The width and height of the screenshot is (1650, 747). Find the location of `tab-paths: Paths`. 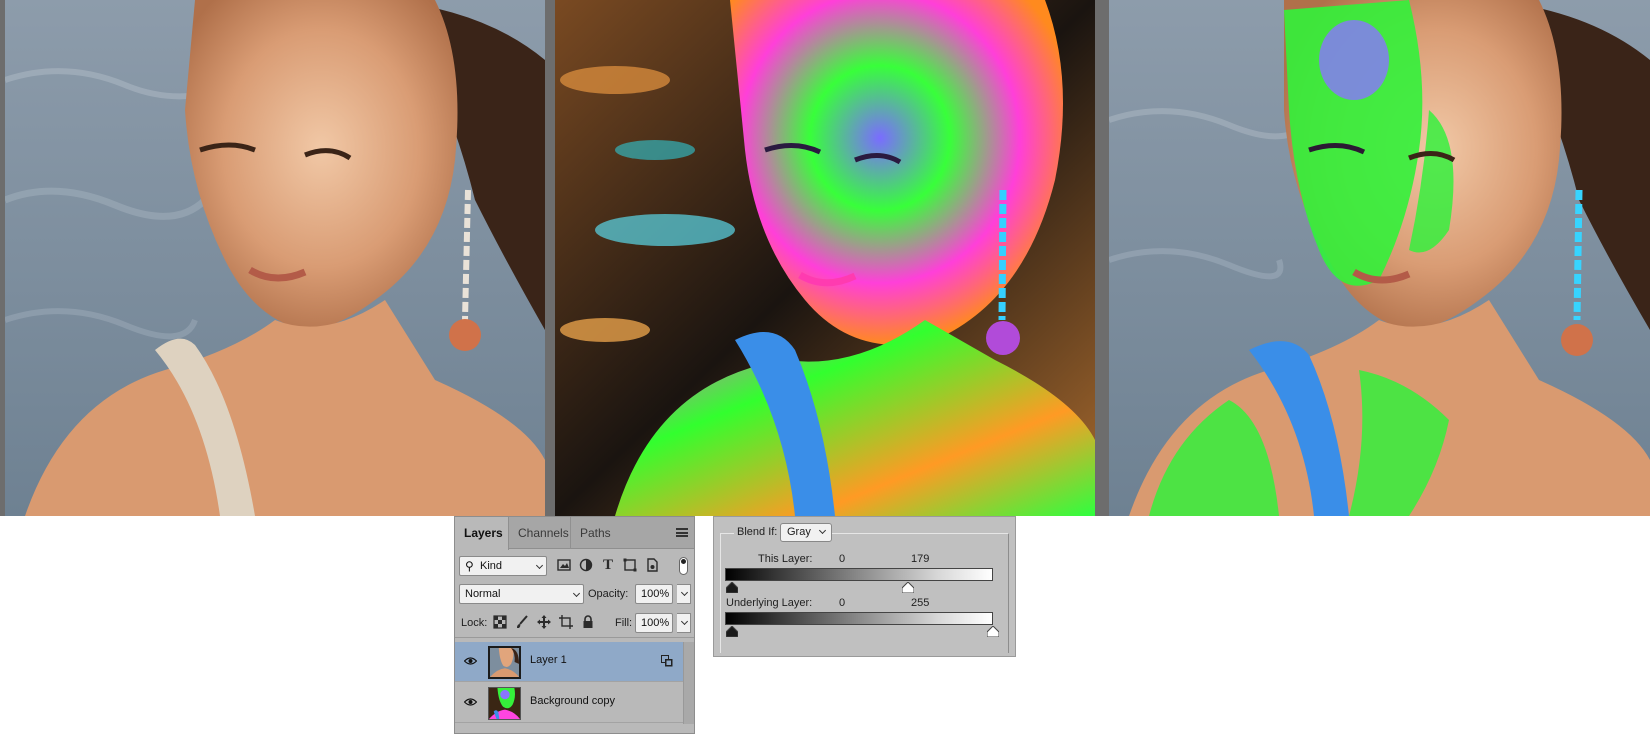

tab-paths: Paths is located at coordinates (596, 533).